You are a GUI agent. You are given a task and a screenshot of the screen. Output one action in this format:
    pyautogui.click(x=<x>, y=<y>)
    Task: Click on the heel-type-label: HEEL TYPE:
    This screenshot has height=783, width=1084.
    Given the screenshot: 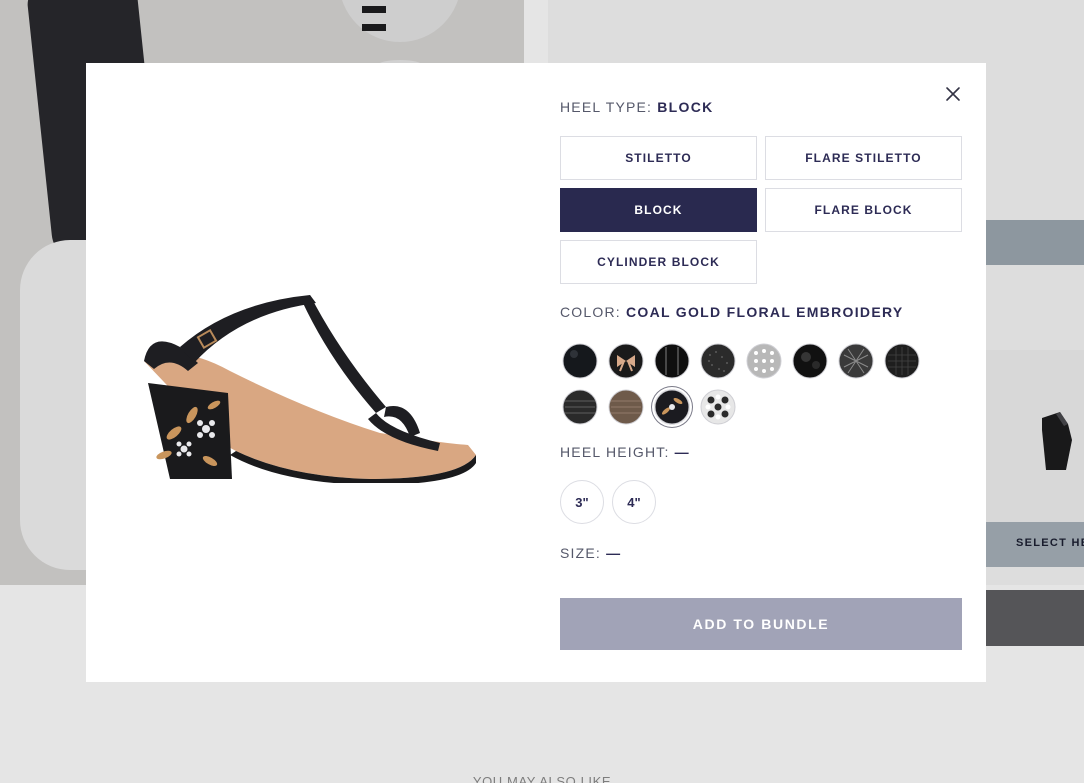 What is the action you would take?
    pyautogui.click(x=606, y=107)
    